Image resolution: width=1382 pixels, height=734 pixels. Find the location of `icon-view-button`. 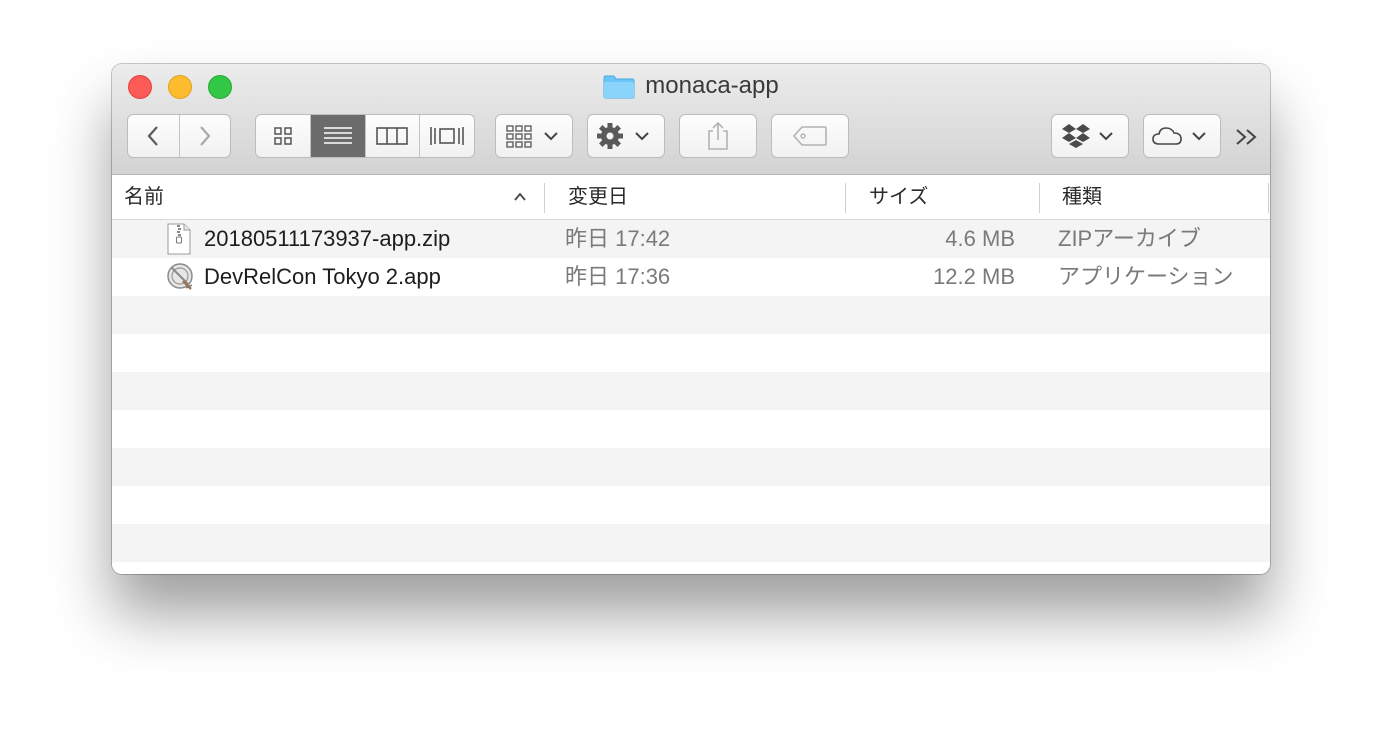

icon-view-button is located at coordinates (283, 136).